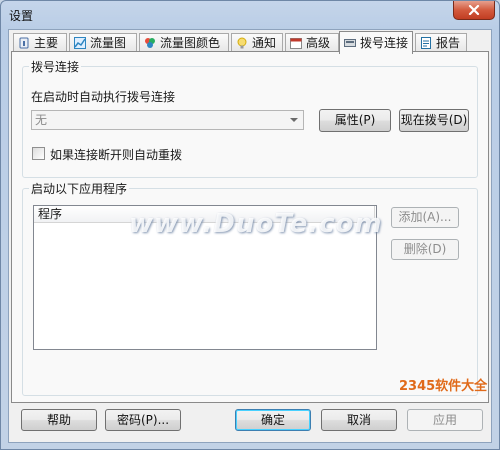 The image size is (500, 450). I want to click on close-button, so click(474, 10).